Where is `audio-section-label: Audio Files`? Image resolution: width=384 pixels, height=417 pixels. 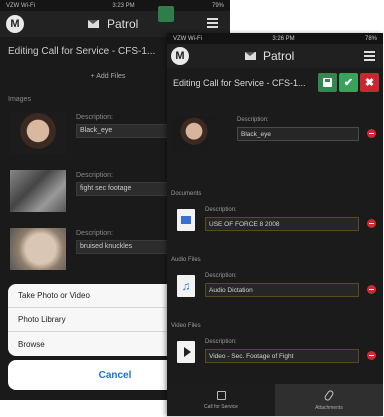
audio-section-label: Audio Files is located at coordinates (186, 260).